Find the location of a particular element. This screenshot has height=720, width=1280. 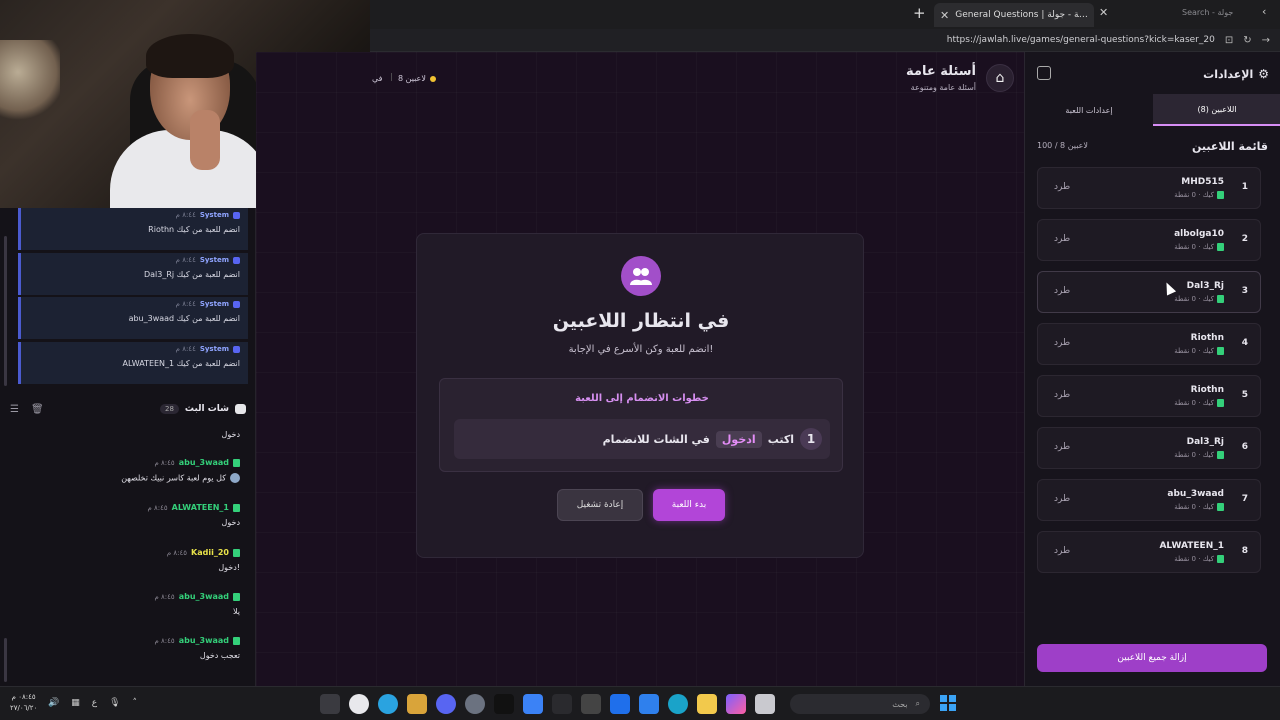

message-user: System is located at coordinates (214, 349).